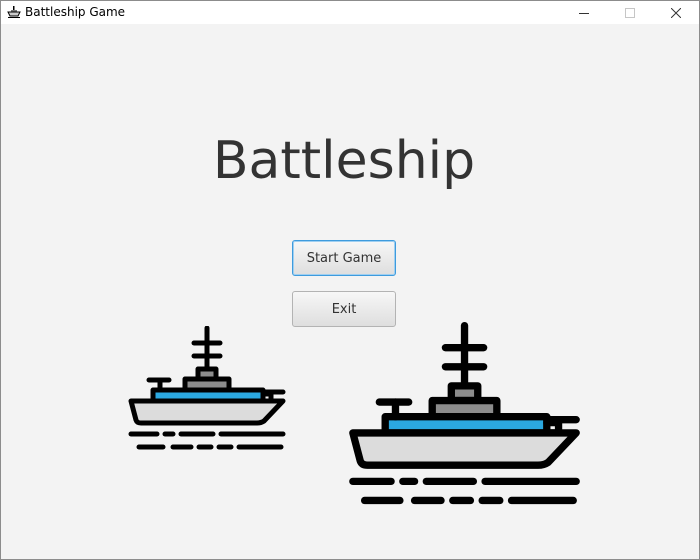 The image size is (700, 560). What do you see at coordinates (464, 413) in the screenshot?
I see `large-battleship-icon` at bounding box center [464, 413].